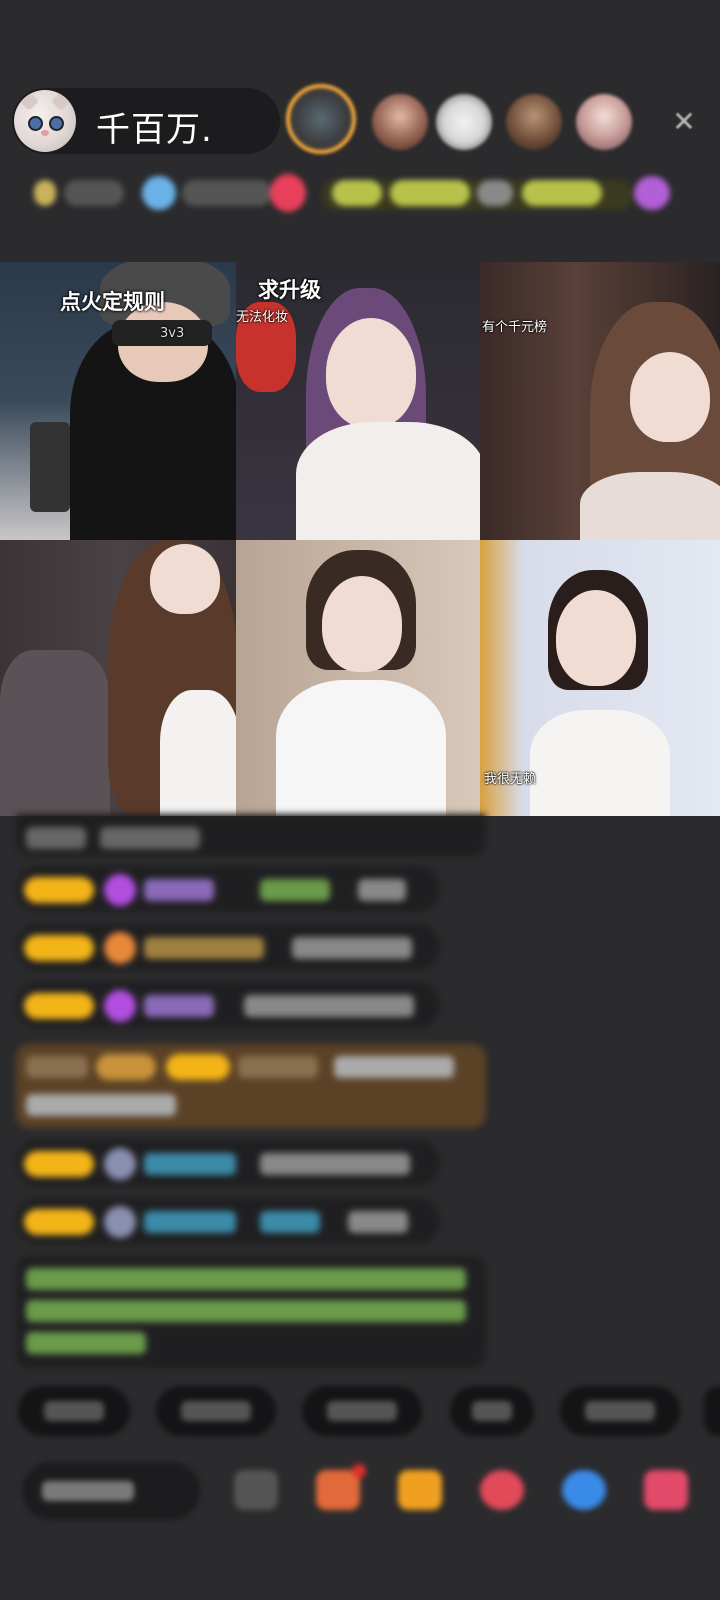  I want to click on chat-icon, so click(420, 1490).